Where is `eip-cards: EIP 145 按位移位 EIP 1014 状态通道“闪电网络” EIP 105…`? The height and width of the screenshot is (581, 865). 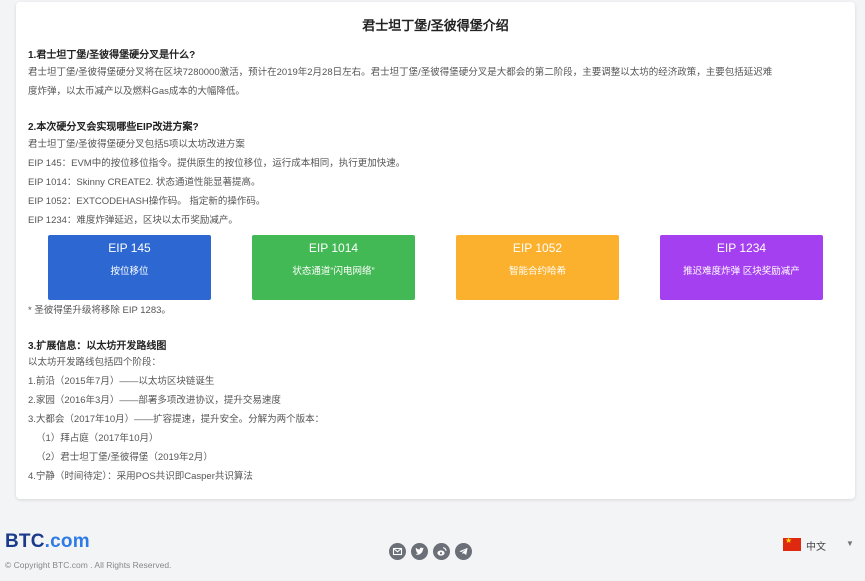
eip-cards: EIP 145 按位移位 EIP 1014 状态通道“闪电网络” EIP 105… is located at coordinates (435, 267).